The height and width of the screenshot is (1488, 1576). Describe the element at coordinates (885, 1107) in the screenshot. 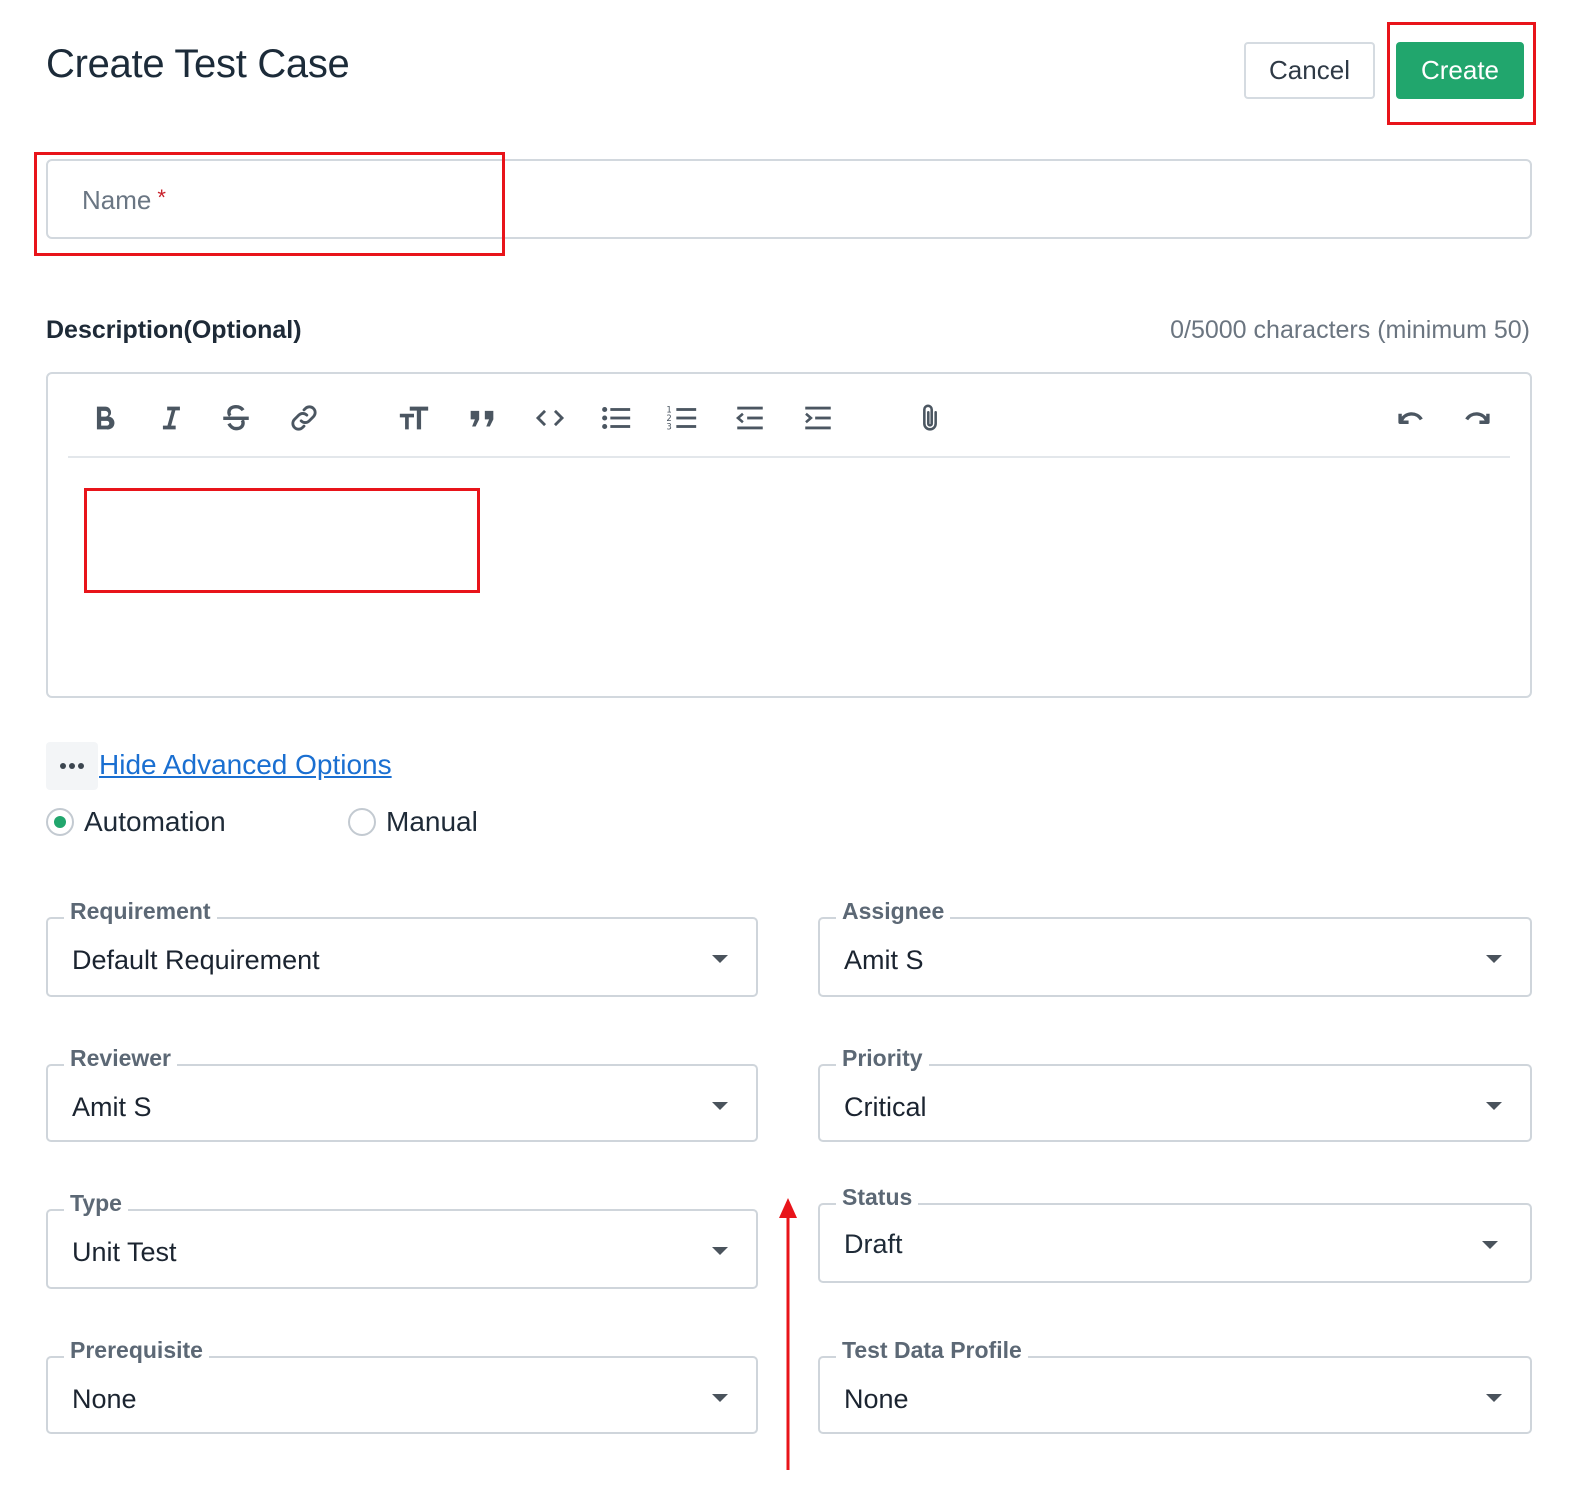

I see `priority-value: Critical` at that location.